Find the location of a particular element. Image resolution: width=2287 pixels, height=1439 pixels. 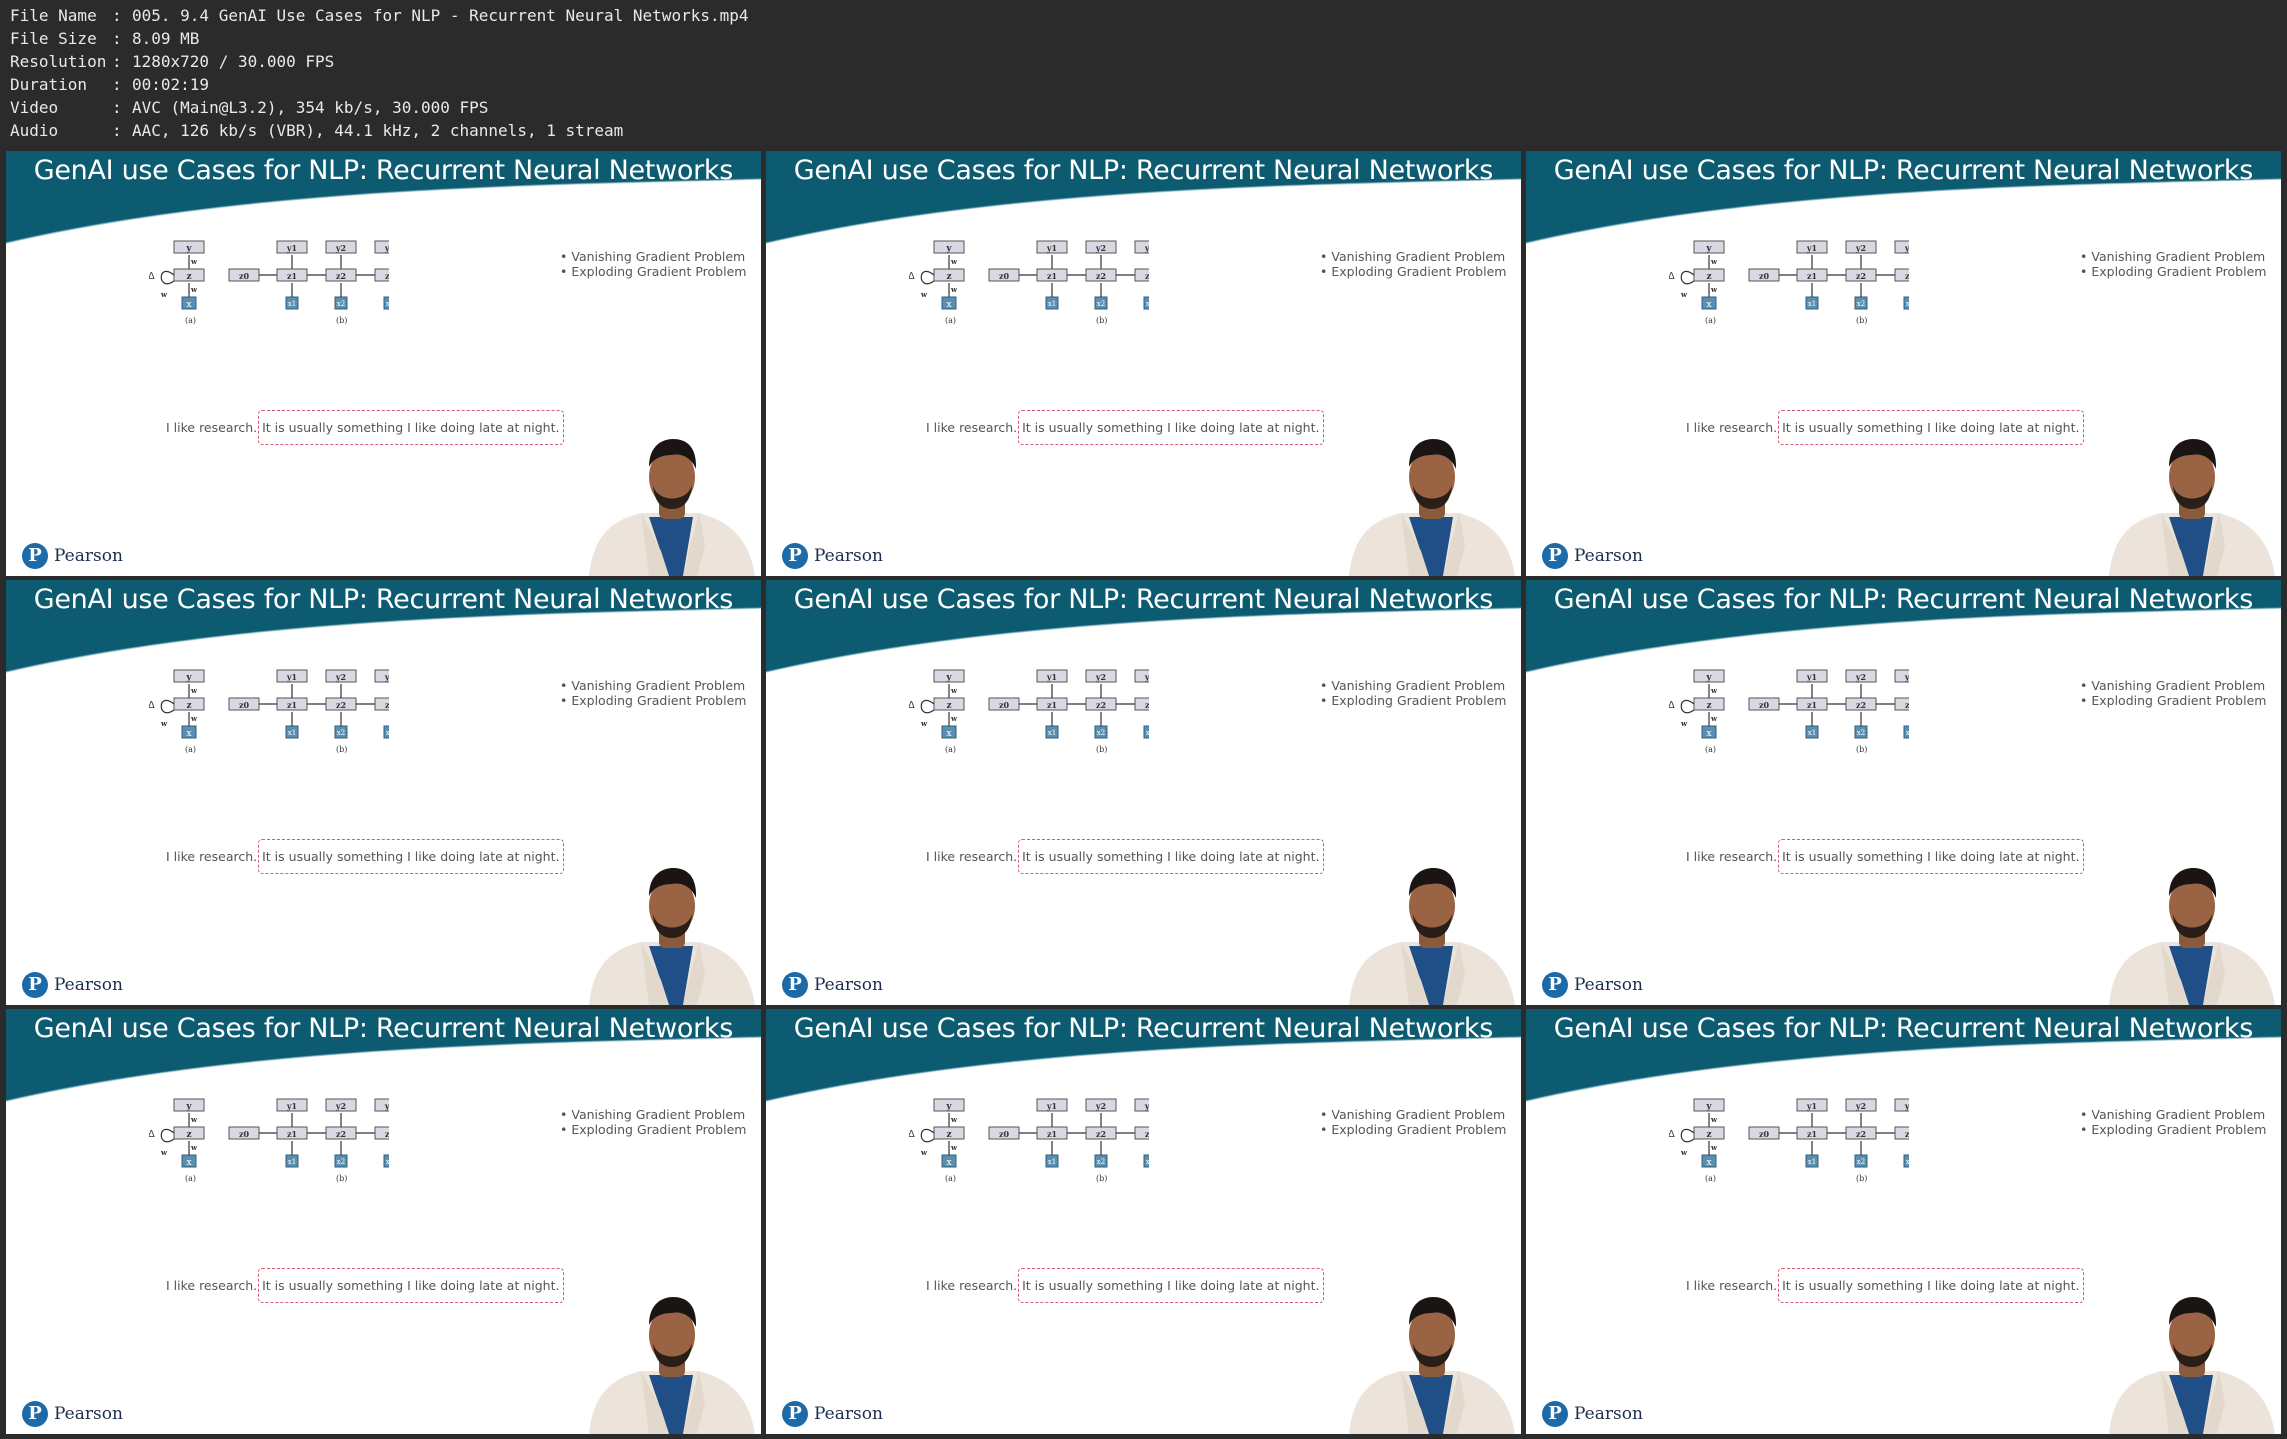

file-info-value: AVC (Main@L3.2), 354 kb/s, 30.000 FPS is located at coordinates (310, 107).